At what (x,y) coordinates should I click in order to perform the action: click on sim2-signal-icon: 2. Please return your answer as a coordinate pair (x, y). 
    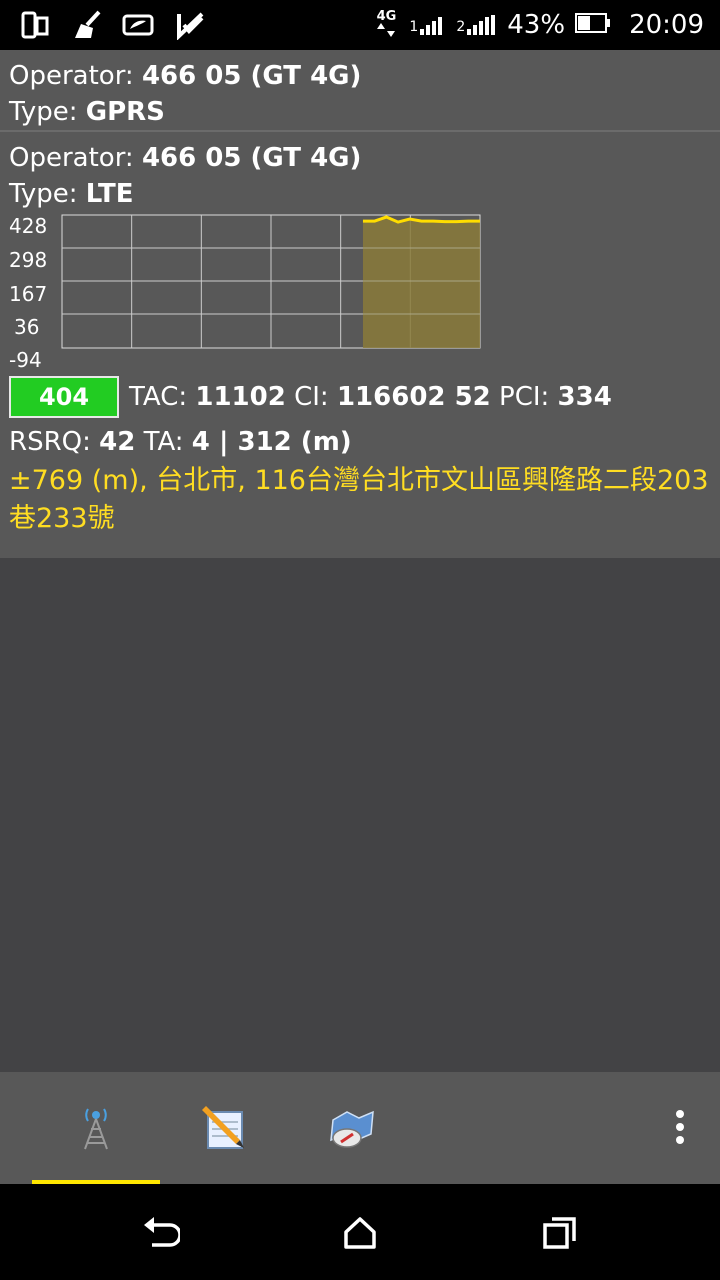
    Looking at the image, I should click on (476, 25).